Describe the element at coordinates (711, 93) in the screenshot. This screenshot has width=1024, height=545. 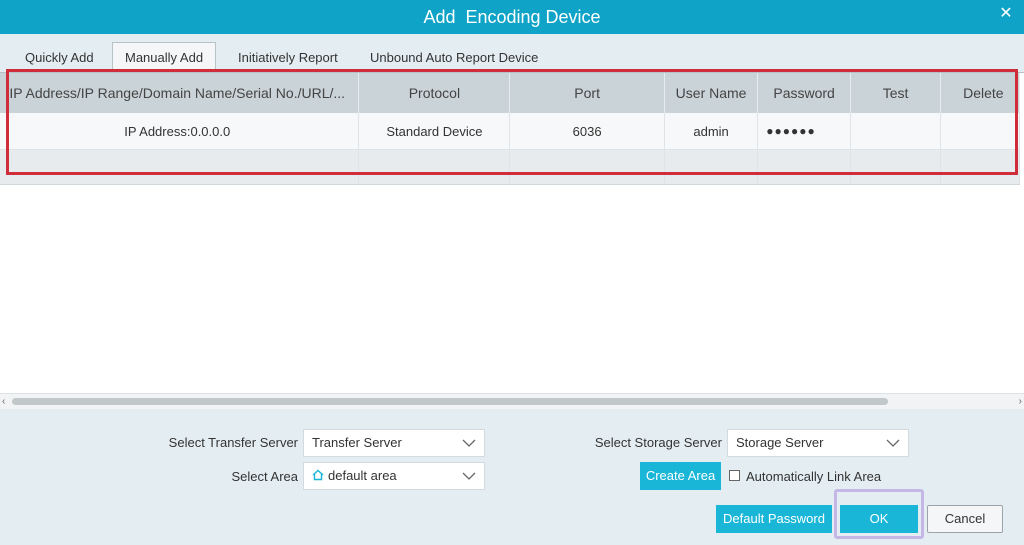
I see `column-header-user-name: User Name` at that location.